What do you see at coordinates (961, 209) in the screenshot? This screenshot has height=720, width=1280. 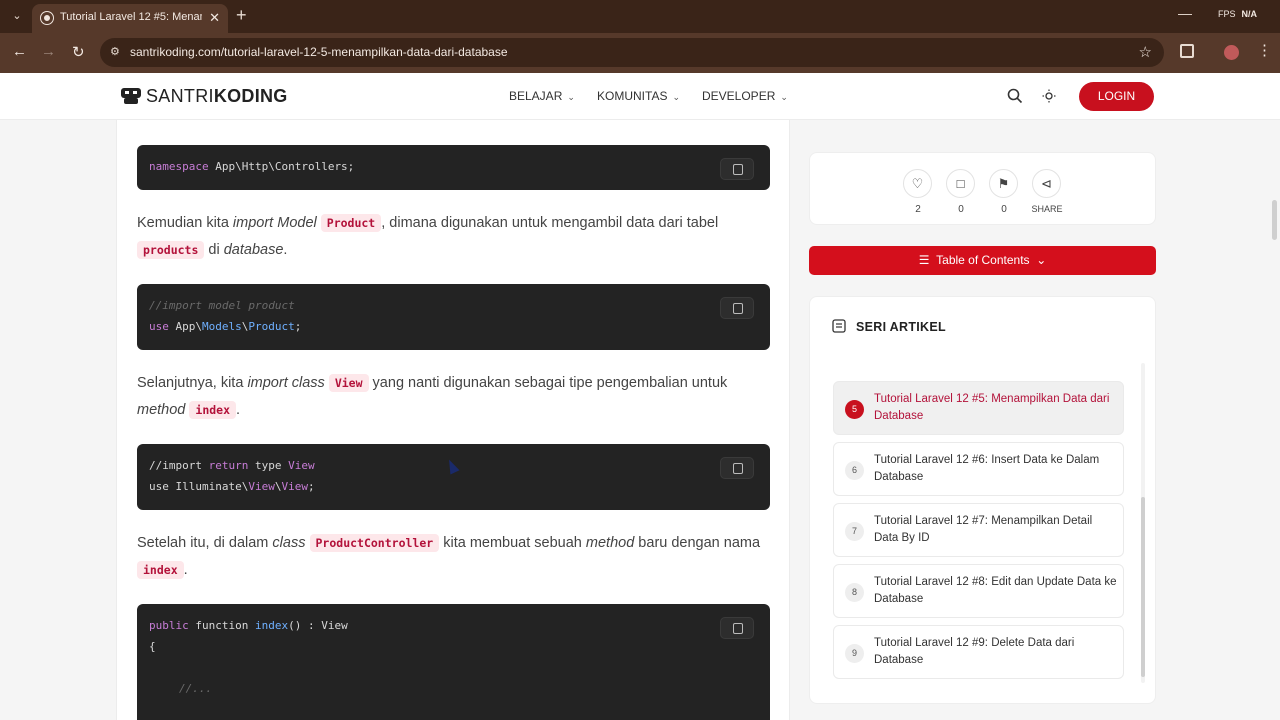 I see `comment-count: 0` at bounding box center [961, 209].